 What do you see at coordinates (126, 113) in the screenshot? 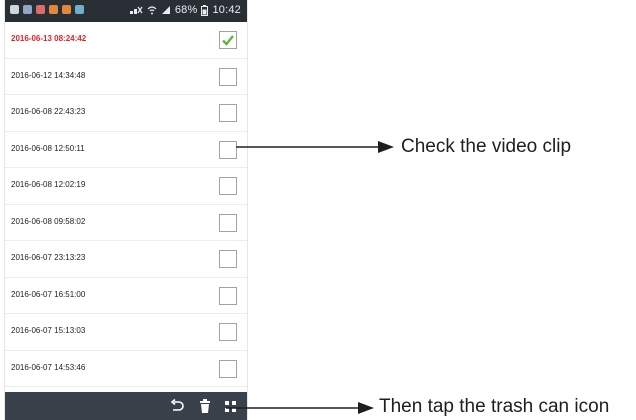
I see `clip-row: 2016-06-08 22:43:23` at bounding box center [126, 113].